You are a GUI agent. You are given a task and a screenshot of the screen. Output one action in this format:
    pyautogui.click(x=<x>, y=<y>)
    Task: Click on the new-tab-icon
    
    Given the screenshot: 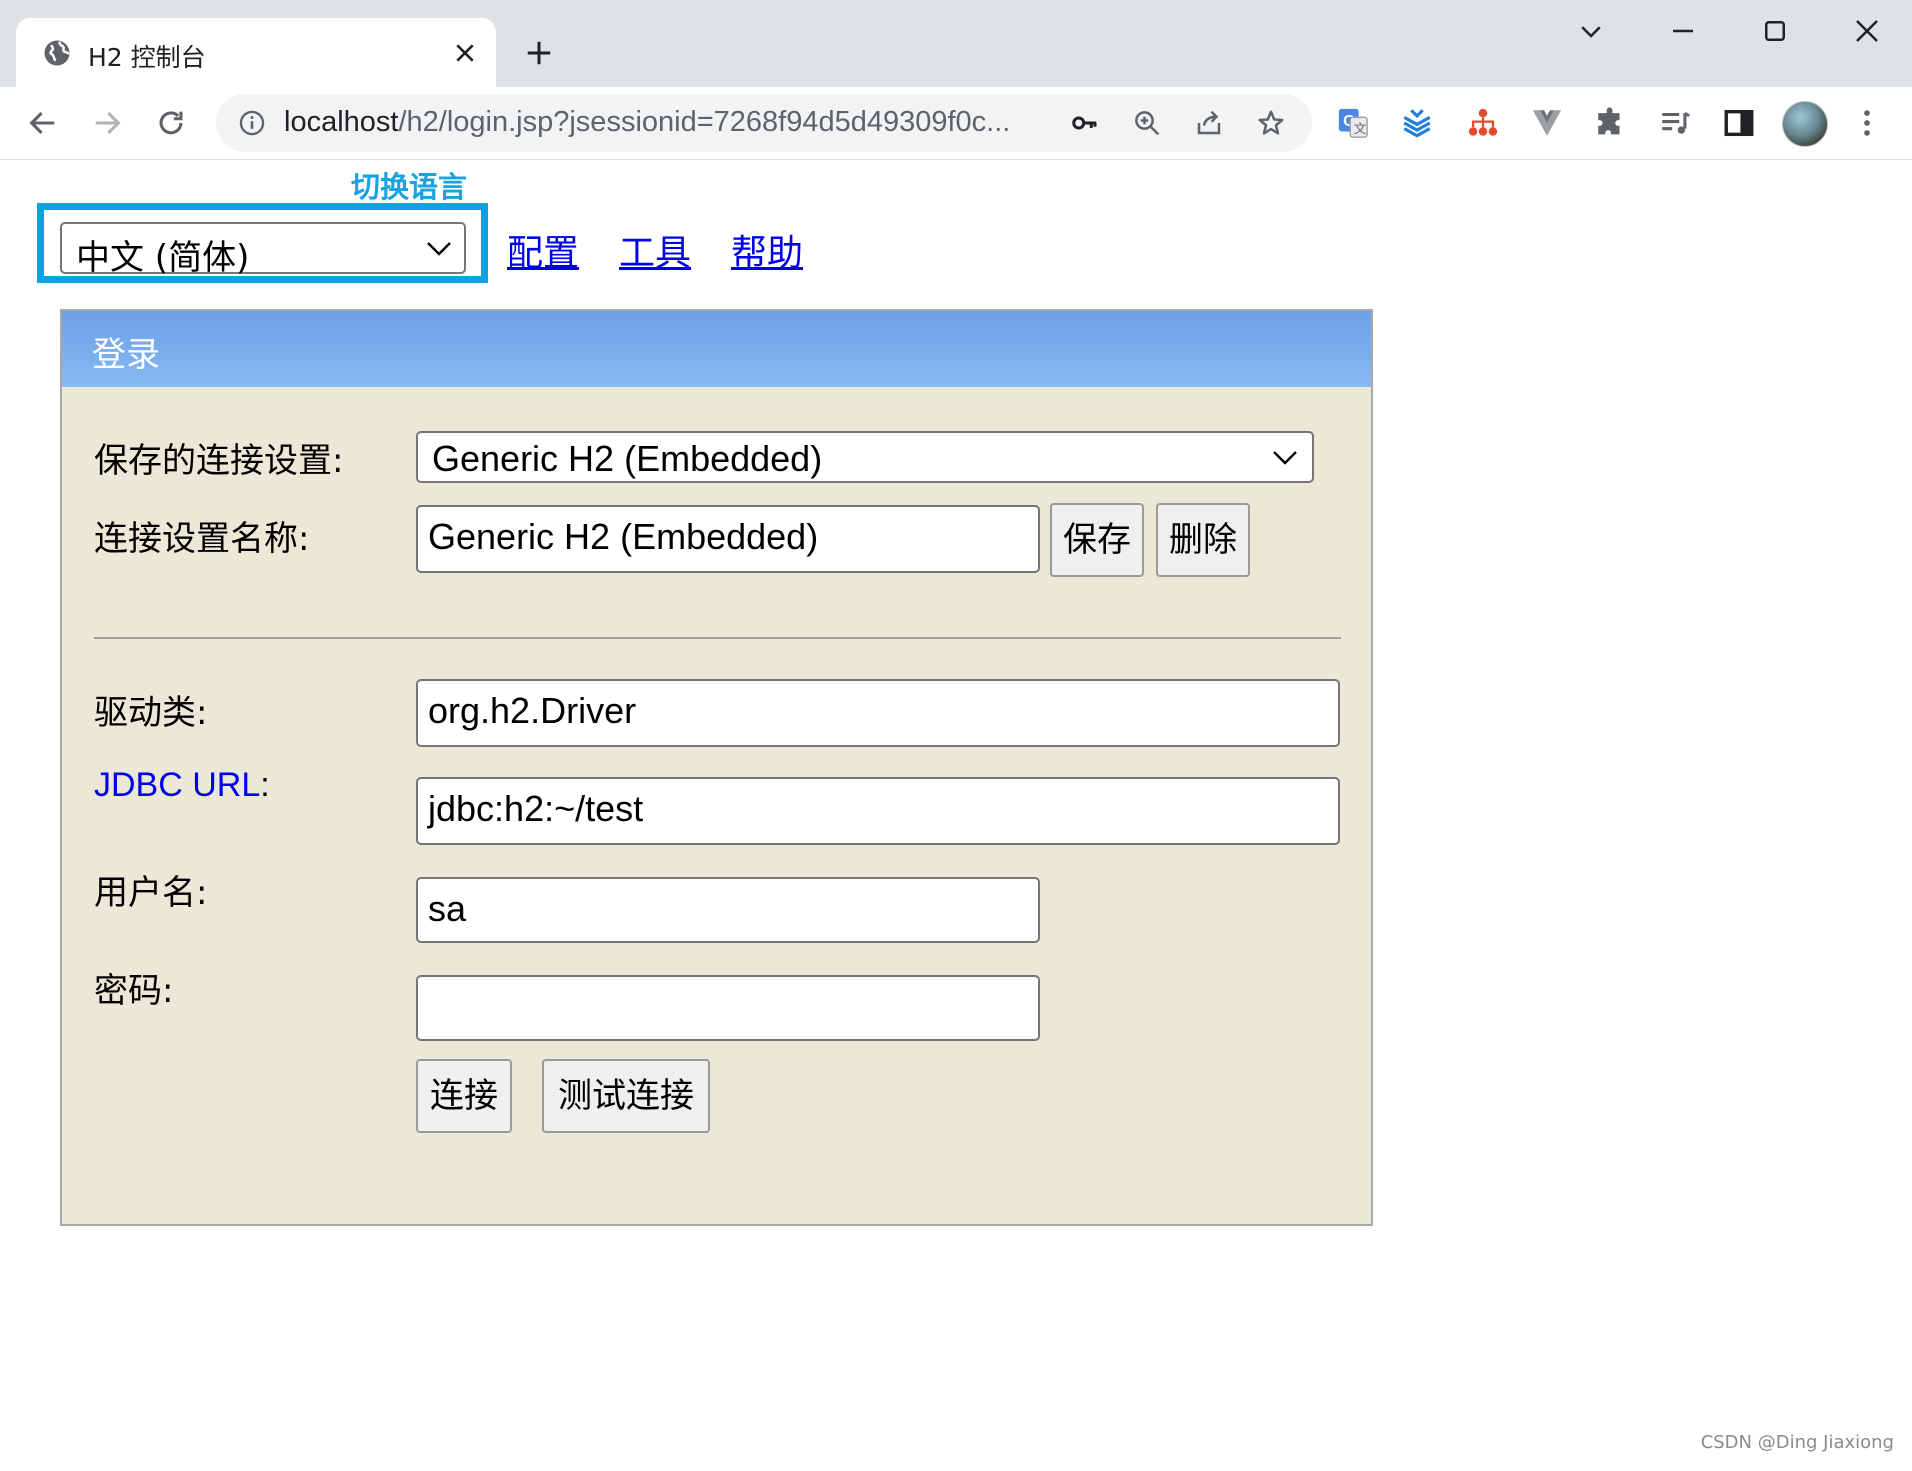 What is the action you would take?
    pyautogui.click(x=539, y=53)
    